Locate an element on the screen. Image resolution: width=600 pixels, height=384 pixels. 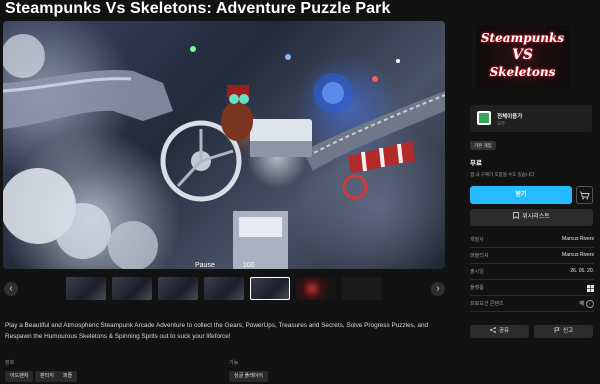
feature-tag: 싱글 플레이어 is located at coordinates (248, 376).